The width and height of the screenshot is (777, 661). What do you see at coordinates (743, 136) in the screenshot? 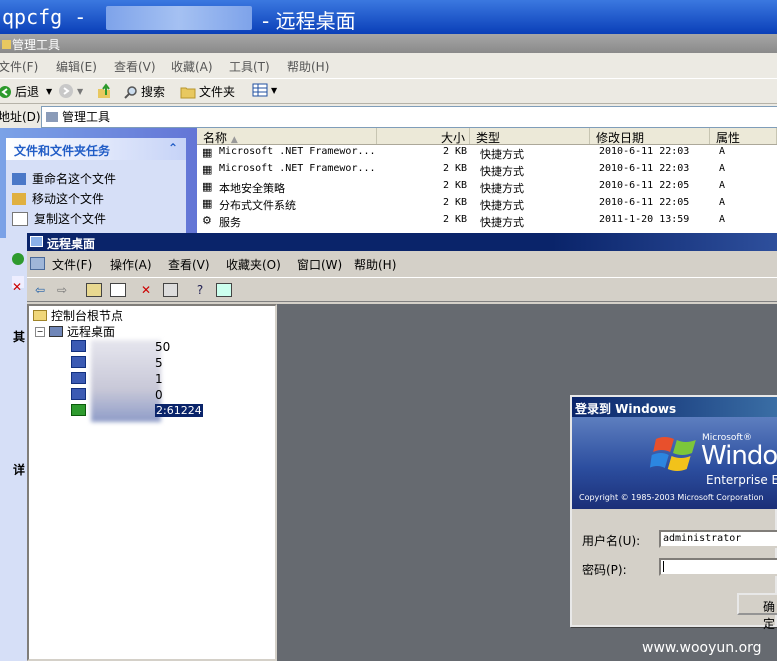
I see `col-attr: 属性` at bounding box center [743, 136].